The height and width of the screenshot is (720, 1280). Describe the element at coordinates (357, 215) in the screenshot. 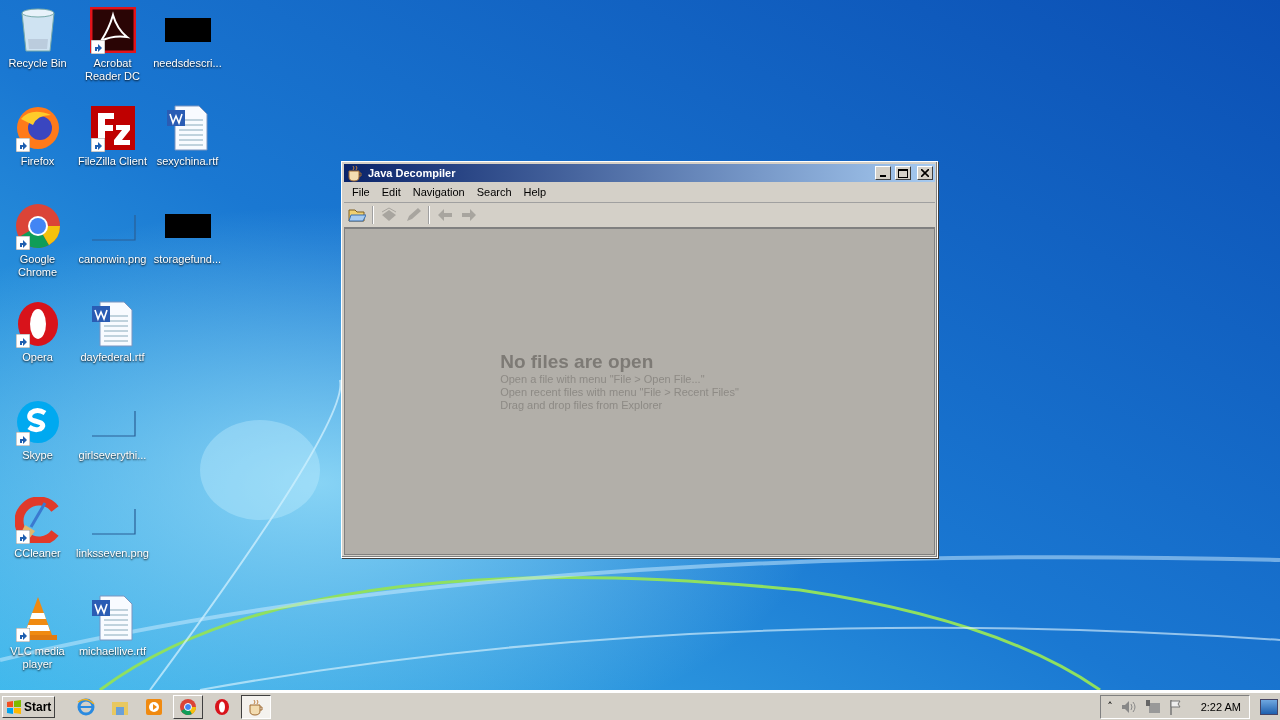

I see `open-folder-icon` at that location.